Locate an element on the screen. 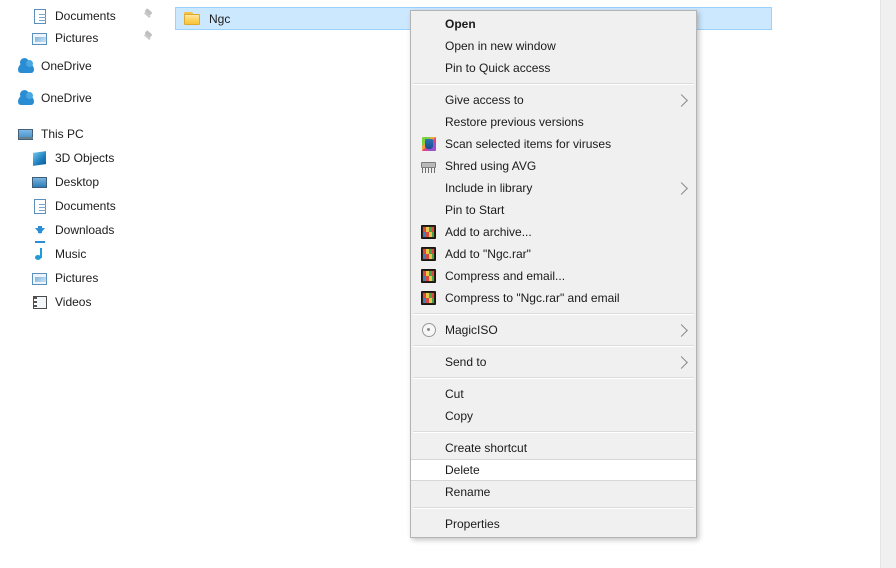 The height and width of the screenshot is (568, 896). menu-item-open-in-new-window: Open in new window is located at coordinates (553, 46).